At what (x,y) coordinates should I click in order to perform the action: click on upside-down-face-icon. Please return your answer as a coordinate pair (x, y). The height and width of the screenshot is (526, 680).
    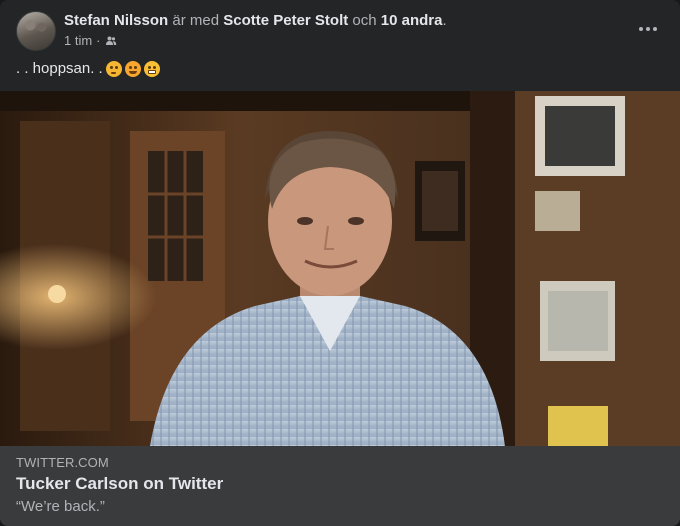
    Looking at the image, I should click on (132, 69).